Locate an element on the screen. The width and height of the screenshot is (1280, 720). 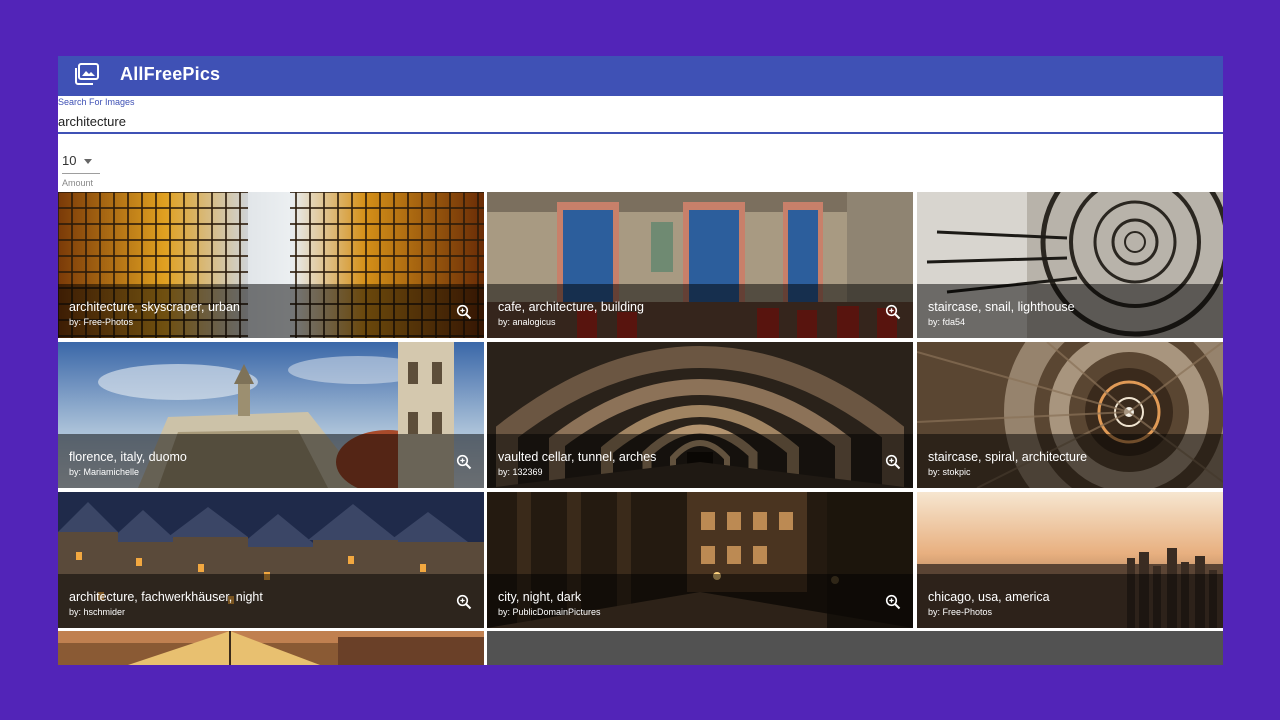
tile-author: by: analogicus is located at coordinates (527, 322).